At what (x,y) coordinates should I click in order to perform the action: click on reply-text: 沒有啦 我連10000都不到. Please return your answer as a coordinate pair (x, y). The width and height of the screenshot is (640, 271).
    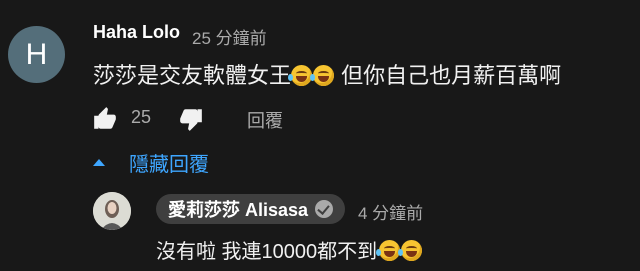
    Looking at the image, I should click on (289, 249).